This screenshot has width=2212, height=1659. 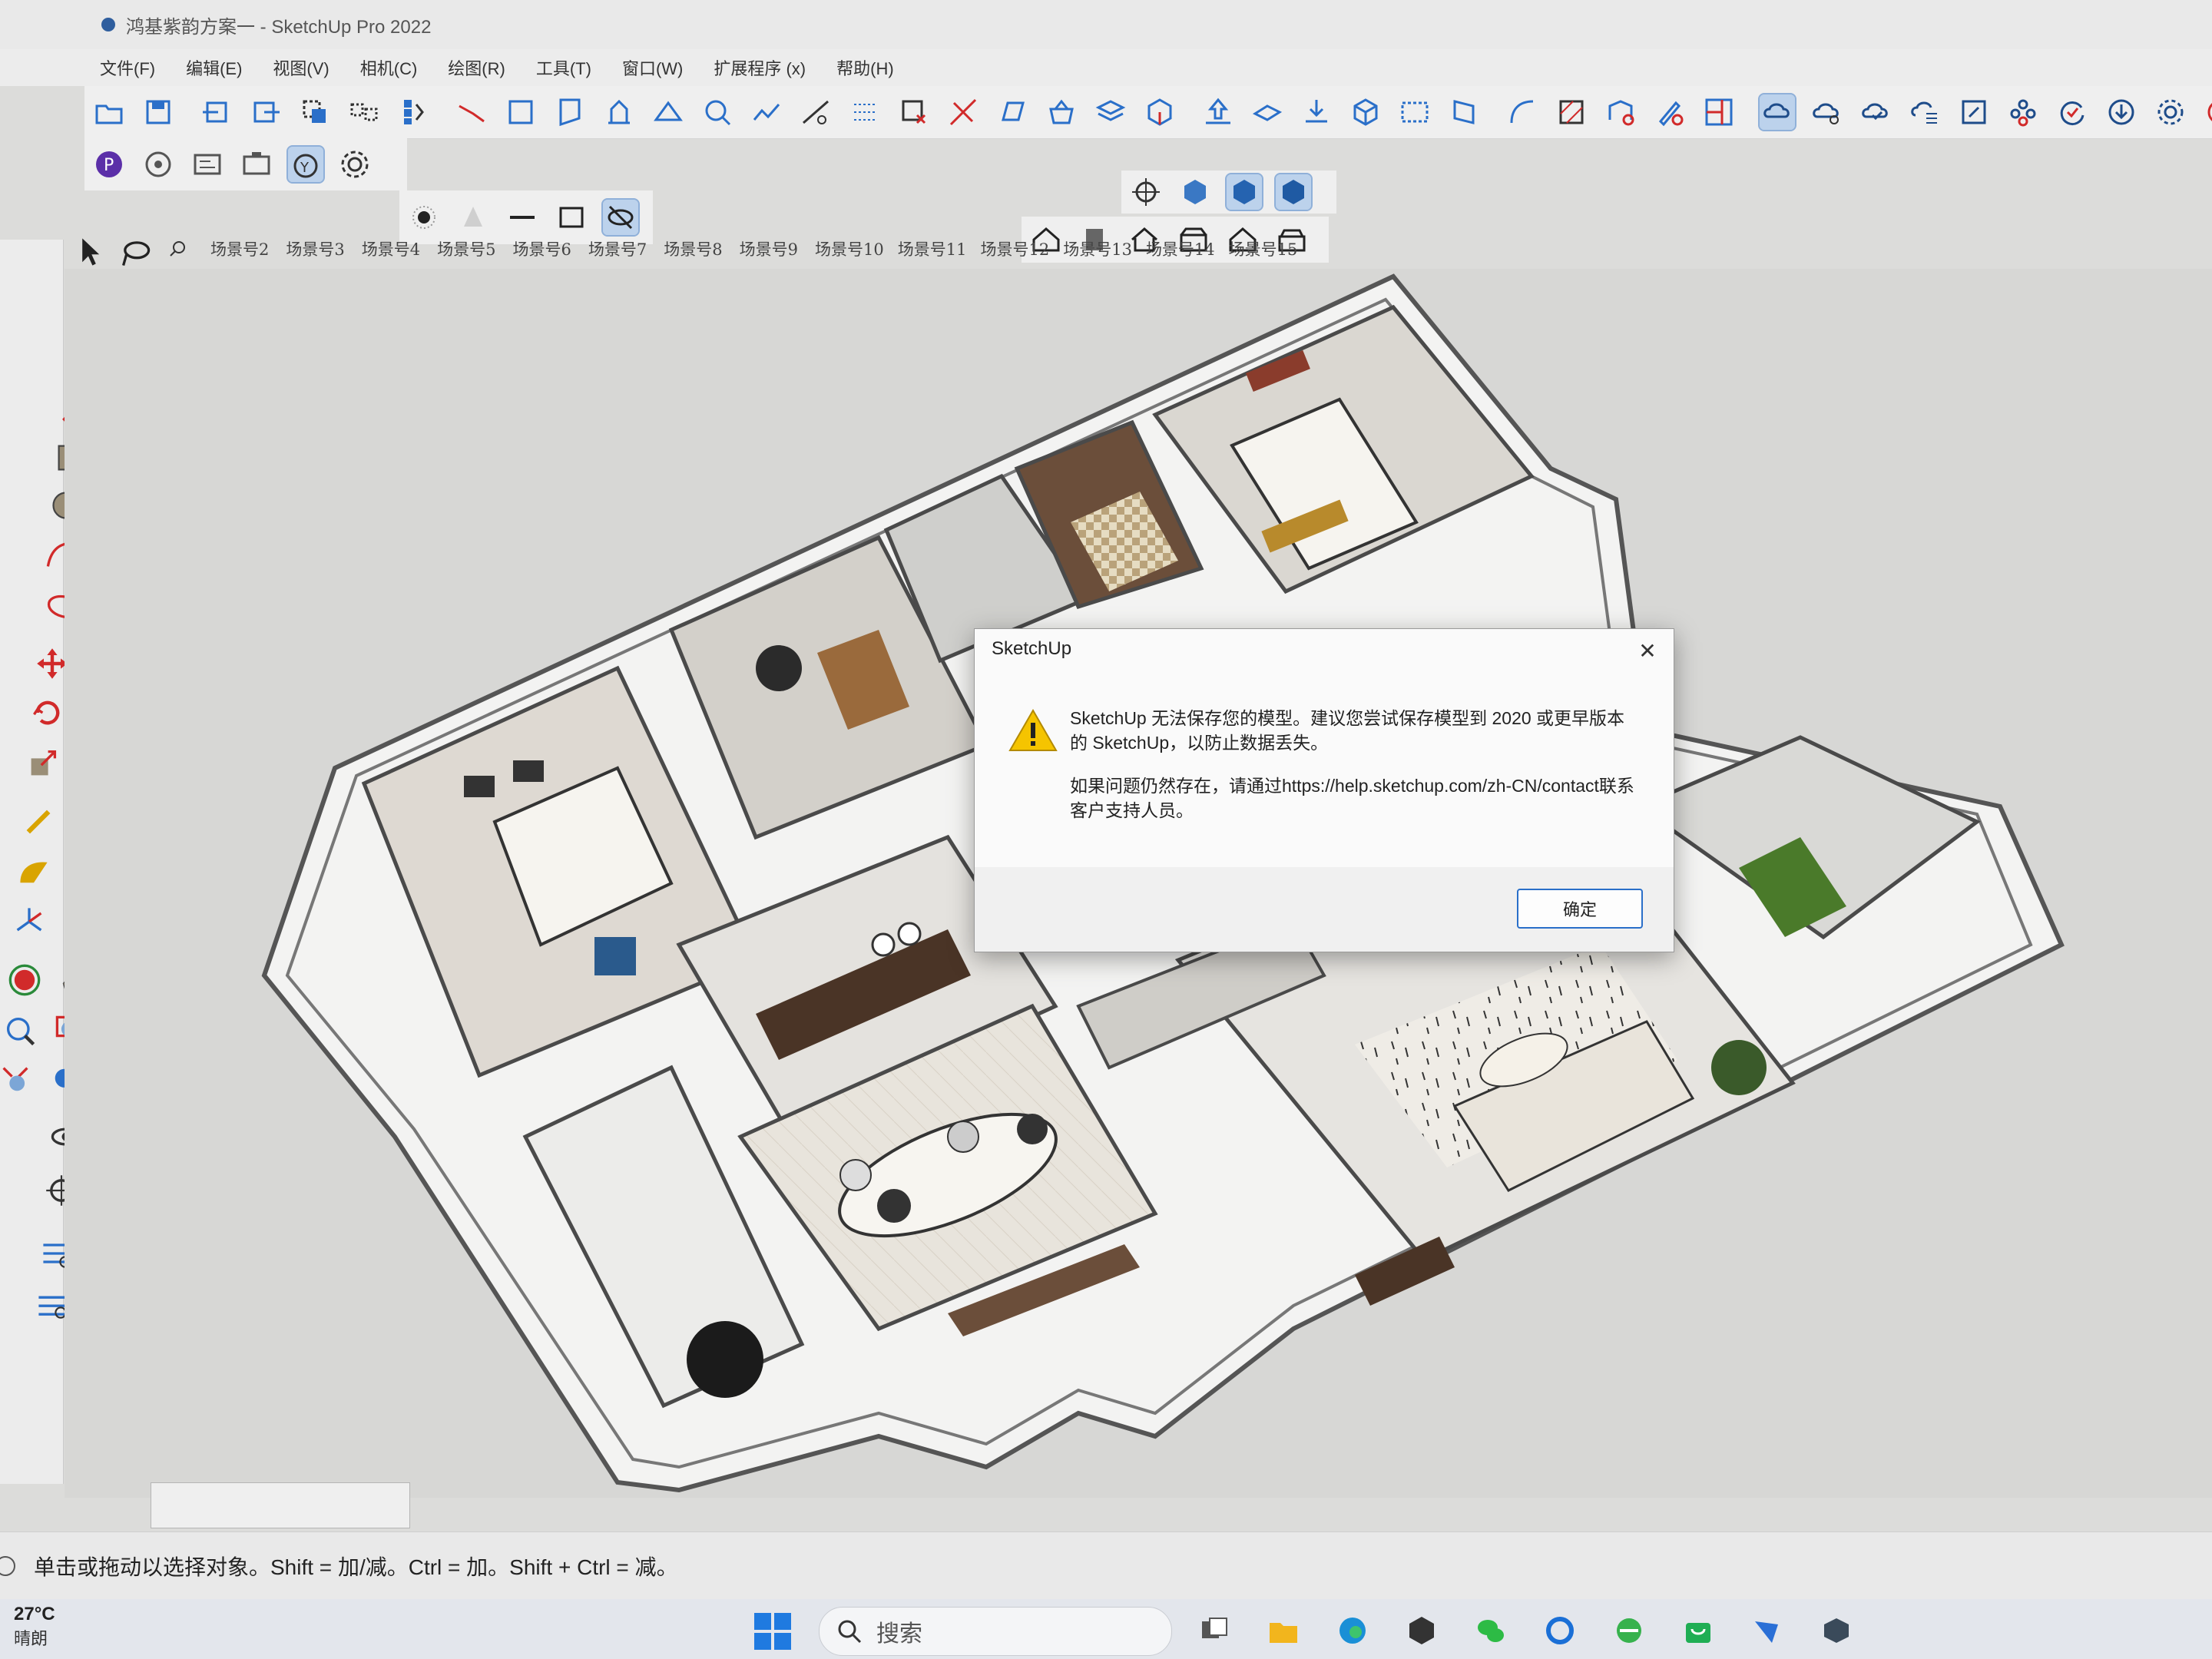 I want to click on polyline-icon, so click(x=767, y=112).